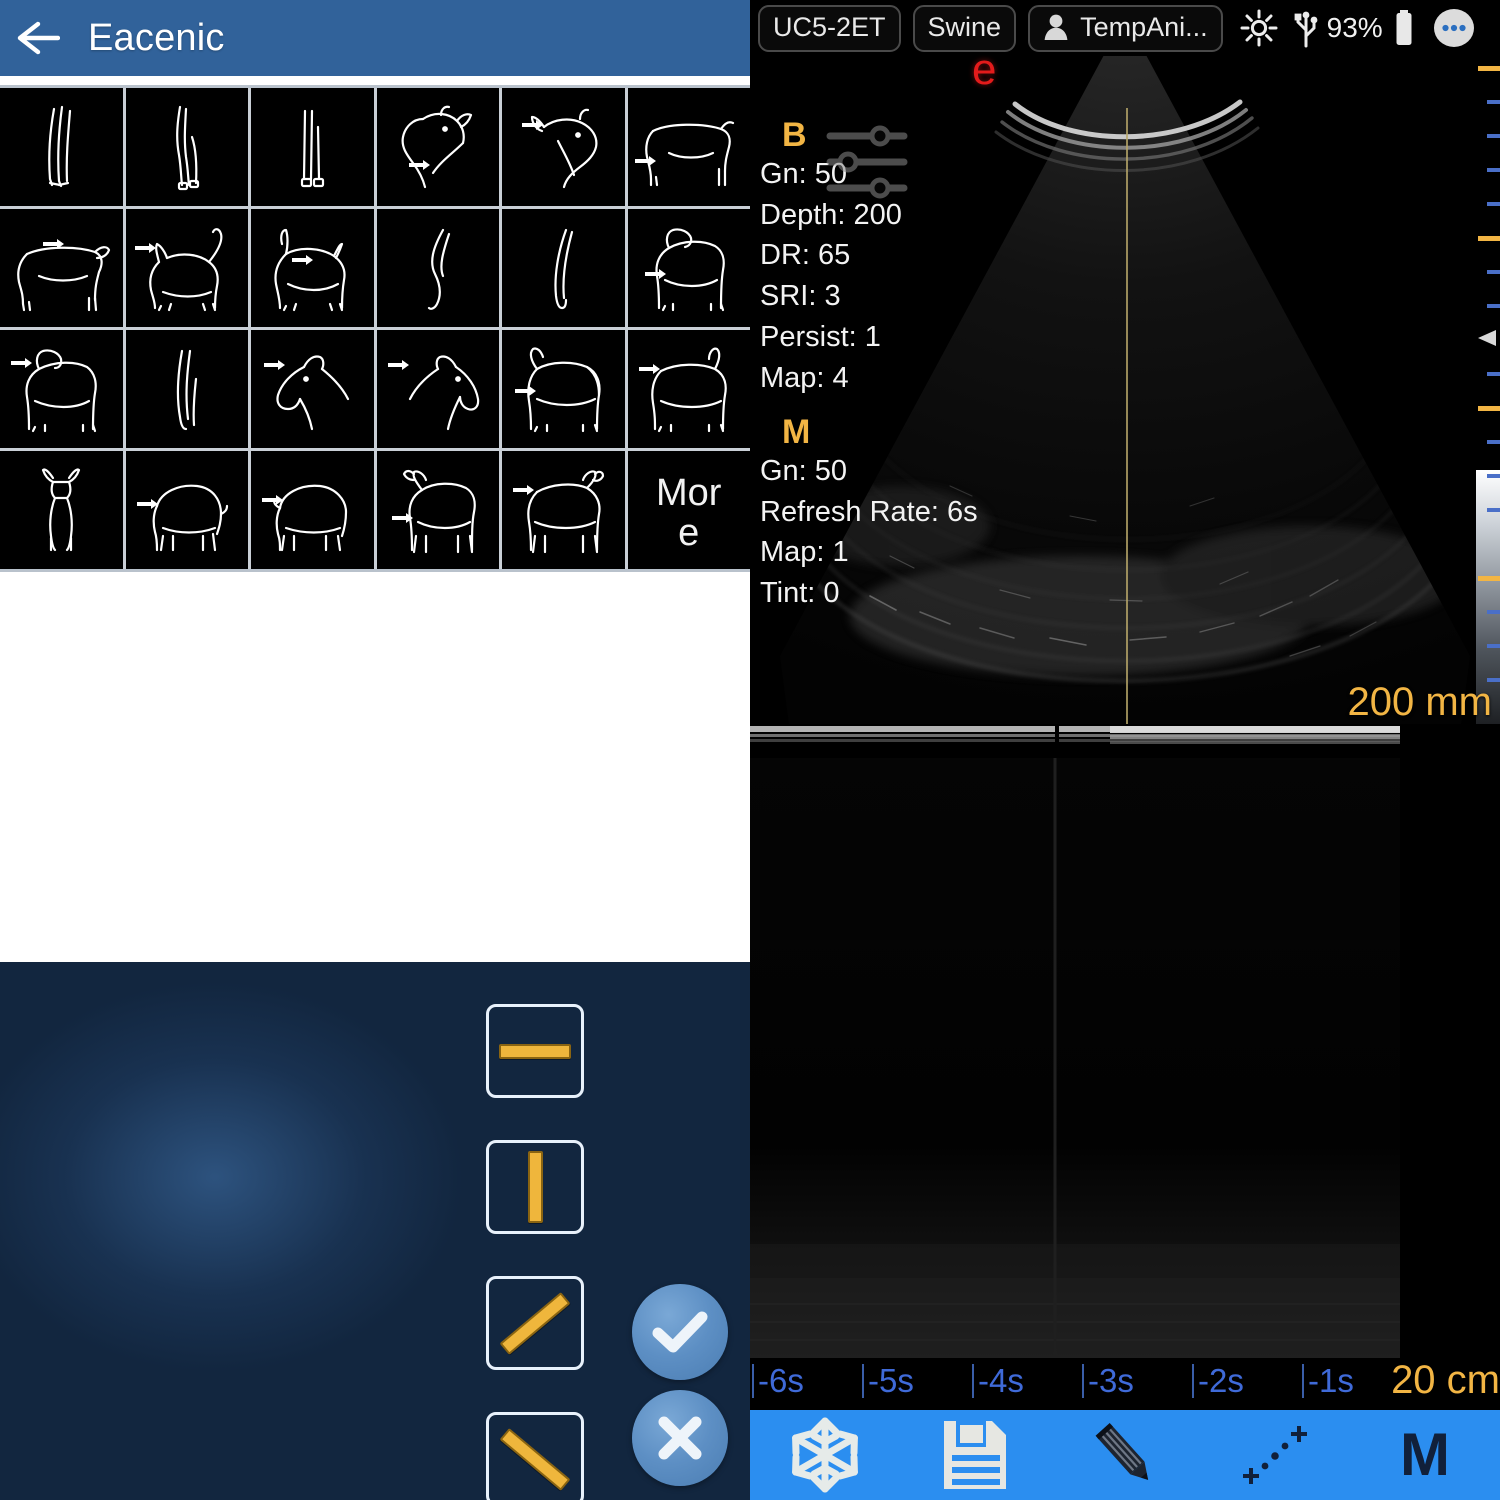 This screenshot has width=1500, height=1500. I want to click on grid-cell-horse-legs, so click(186, 389).